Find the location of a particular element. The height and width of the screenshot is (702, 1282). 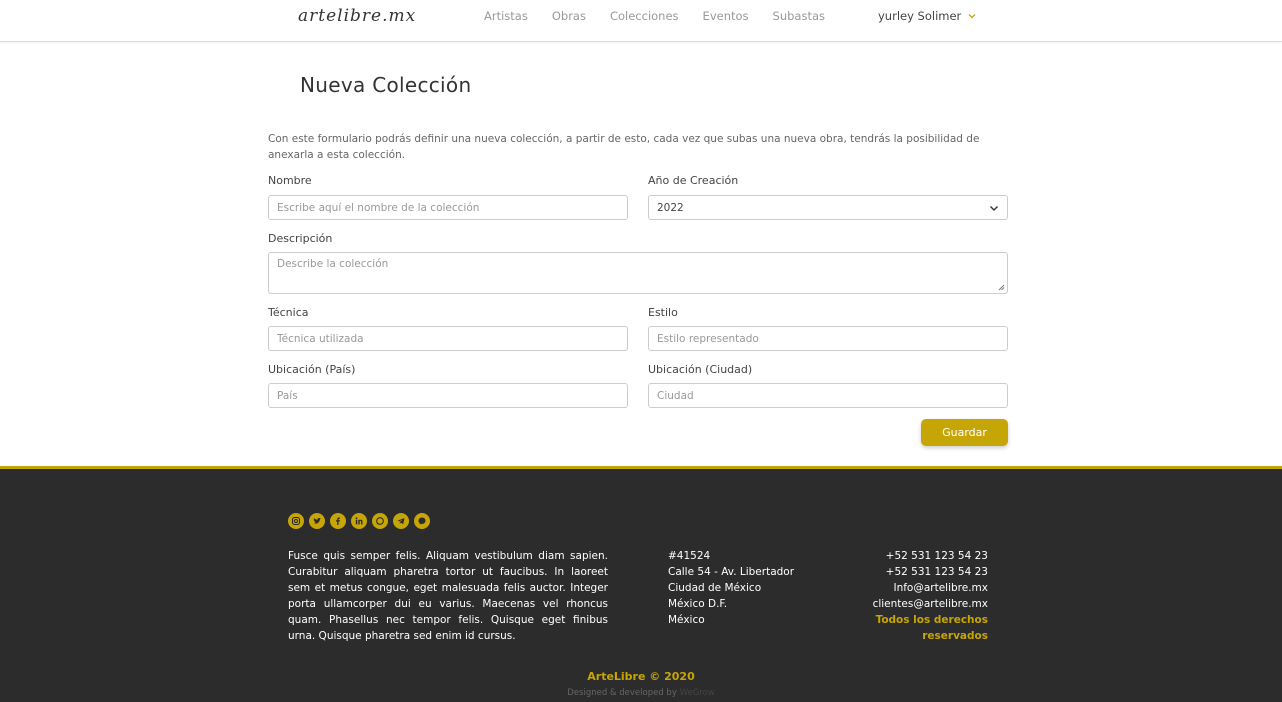

email-info: Info@artelibre.mx is located at coordinates (904, 588).